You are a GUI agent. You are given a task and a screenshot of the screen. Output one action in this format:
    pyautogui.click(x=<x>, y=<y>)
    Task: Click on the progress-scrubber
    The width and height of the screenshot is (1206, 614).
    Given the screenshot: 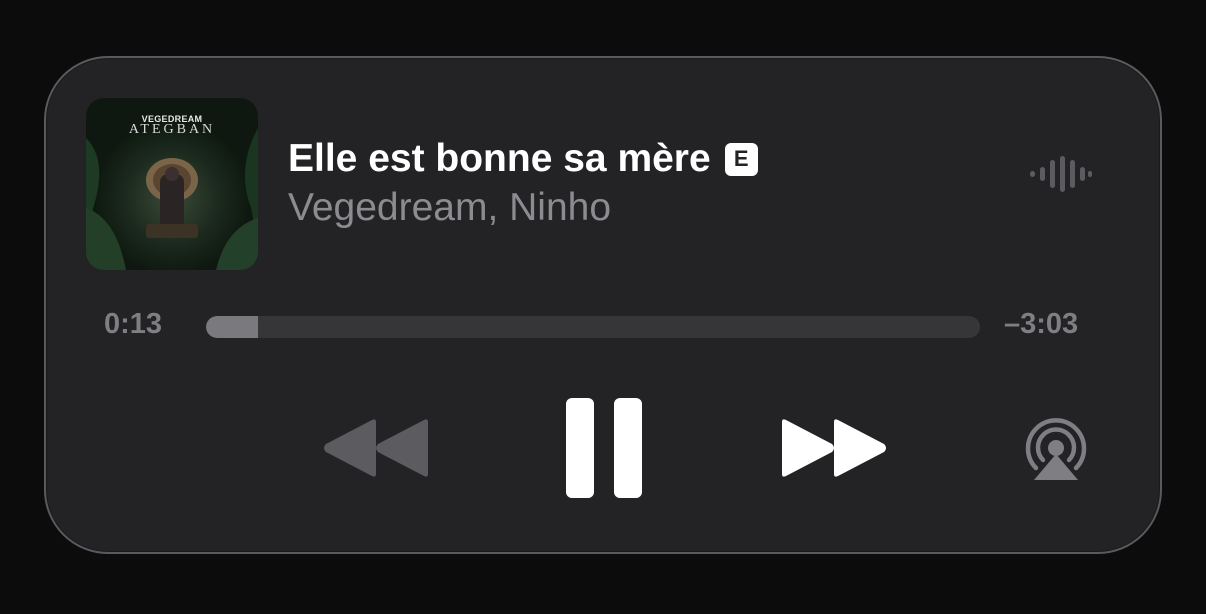 What is the action you would take?
    pyautogui.click(x=593, y=327)
    